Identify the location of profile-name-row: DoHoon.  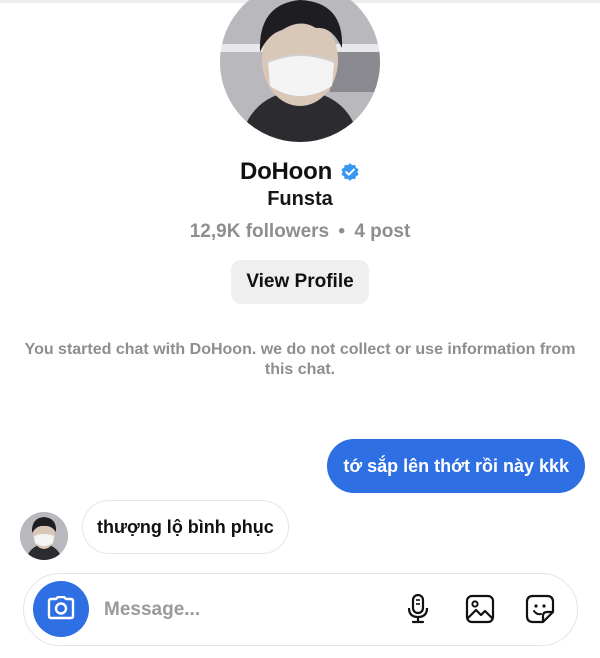
(300, 172).